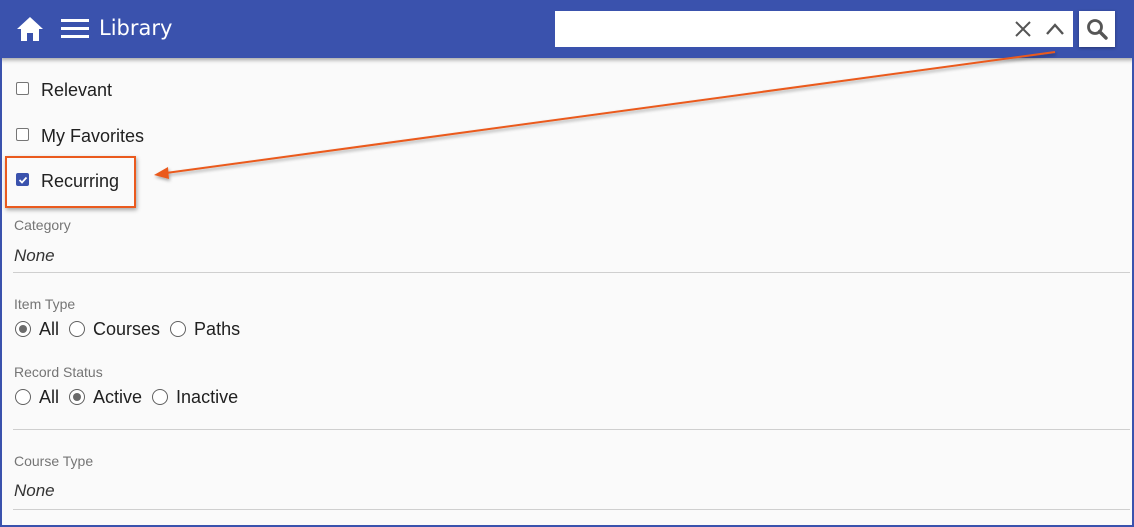 Image resolution: width=1134 pixels, height=527 pixels. What do you see at coordinates (37, 329) in the screenshot?
I see `radio-item-type-all: All` at bounding box center [37, 329].